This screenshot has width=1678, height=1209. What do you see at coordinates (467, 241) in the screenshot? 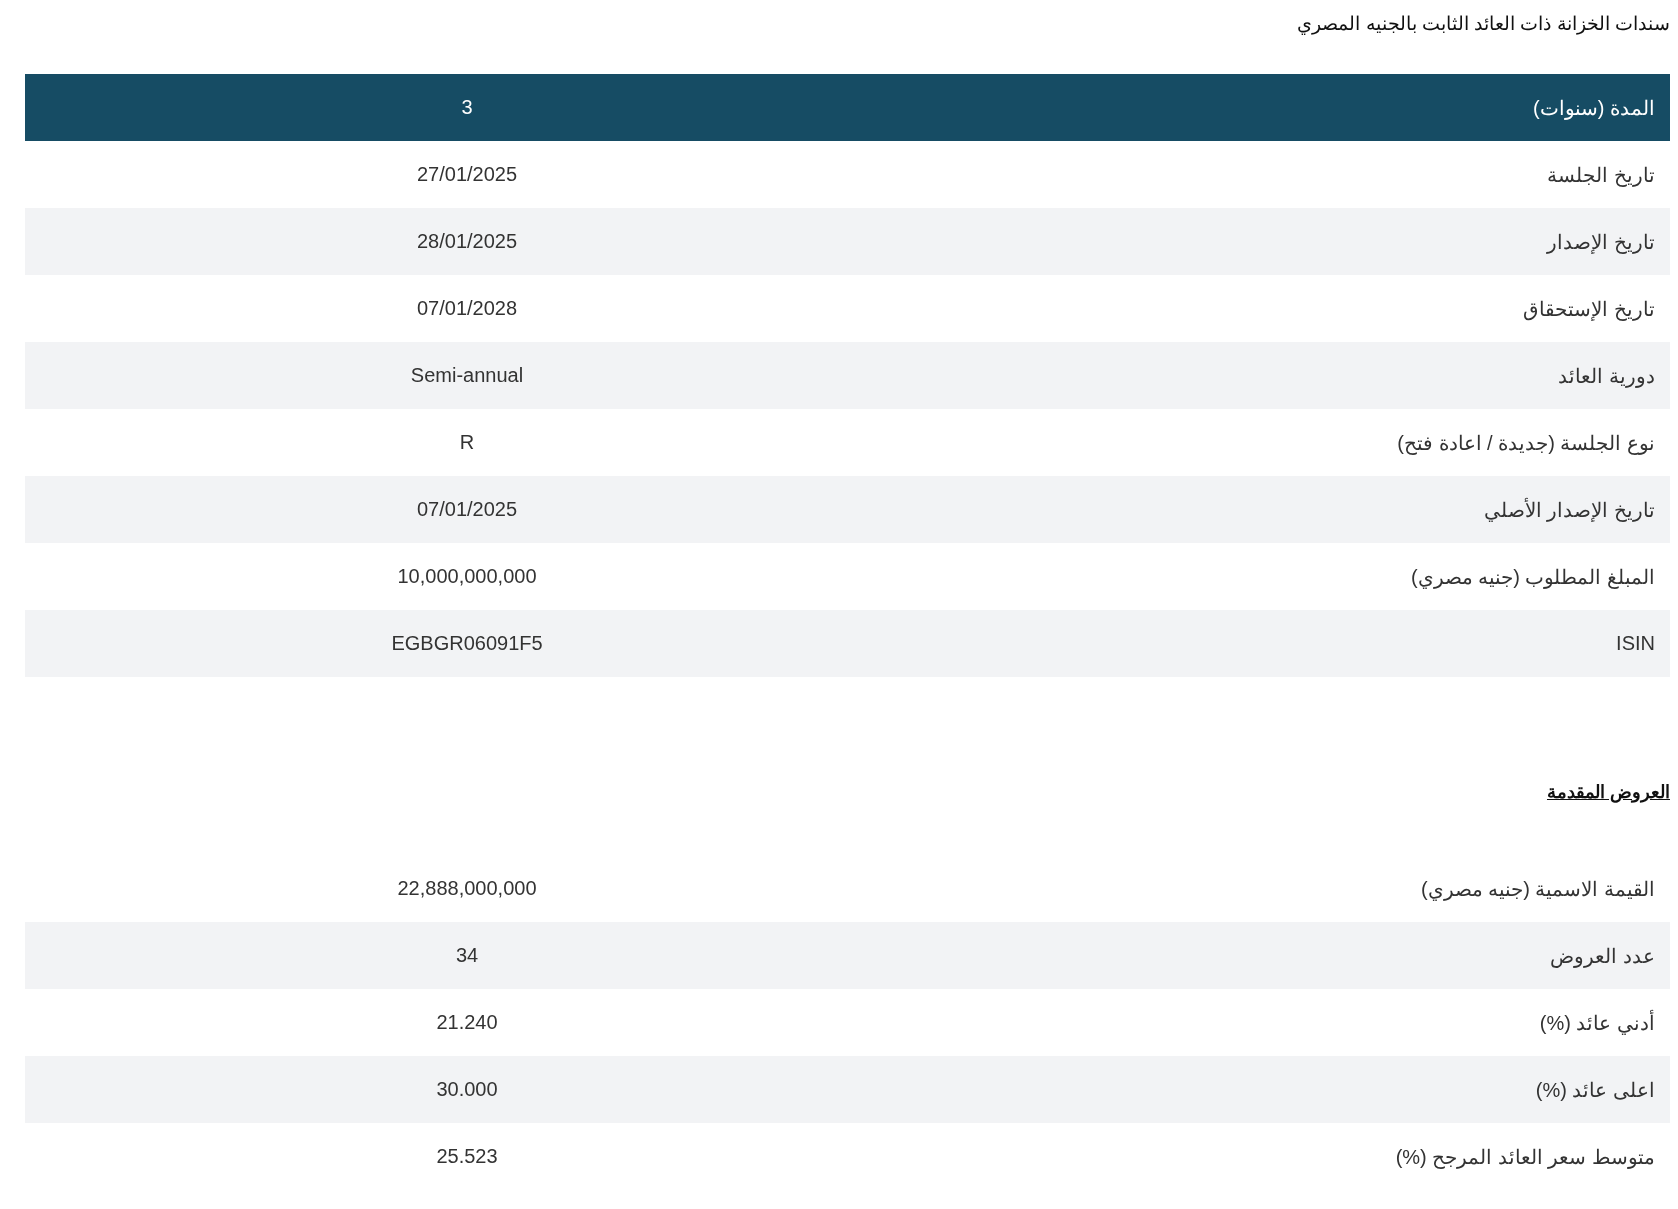
I see `row-value: 28/01/2025` at bounding box center [467, 241].